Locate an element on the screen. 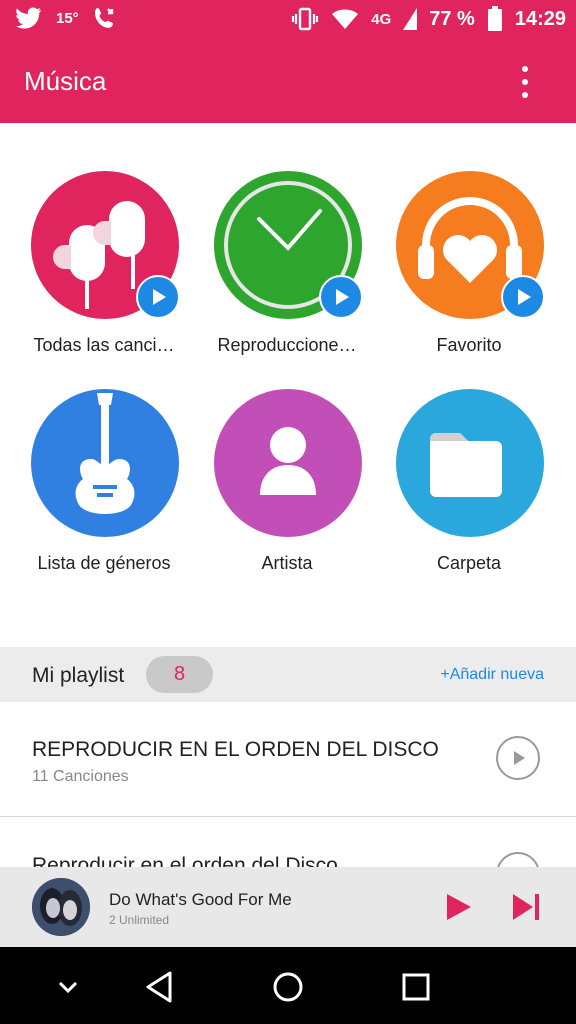 The width and height of the screenshot is (576, 1024). add-playlist-link: +Añadir nueva is located at coordinates (492, 675).